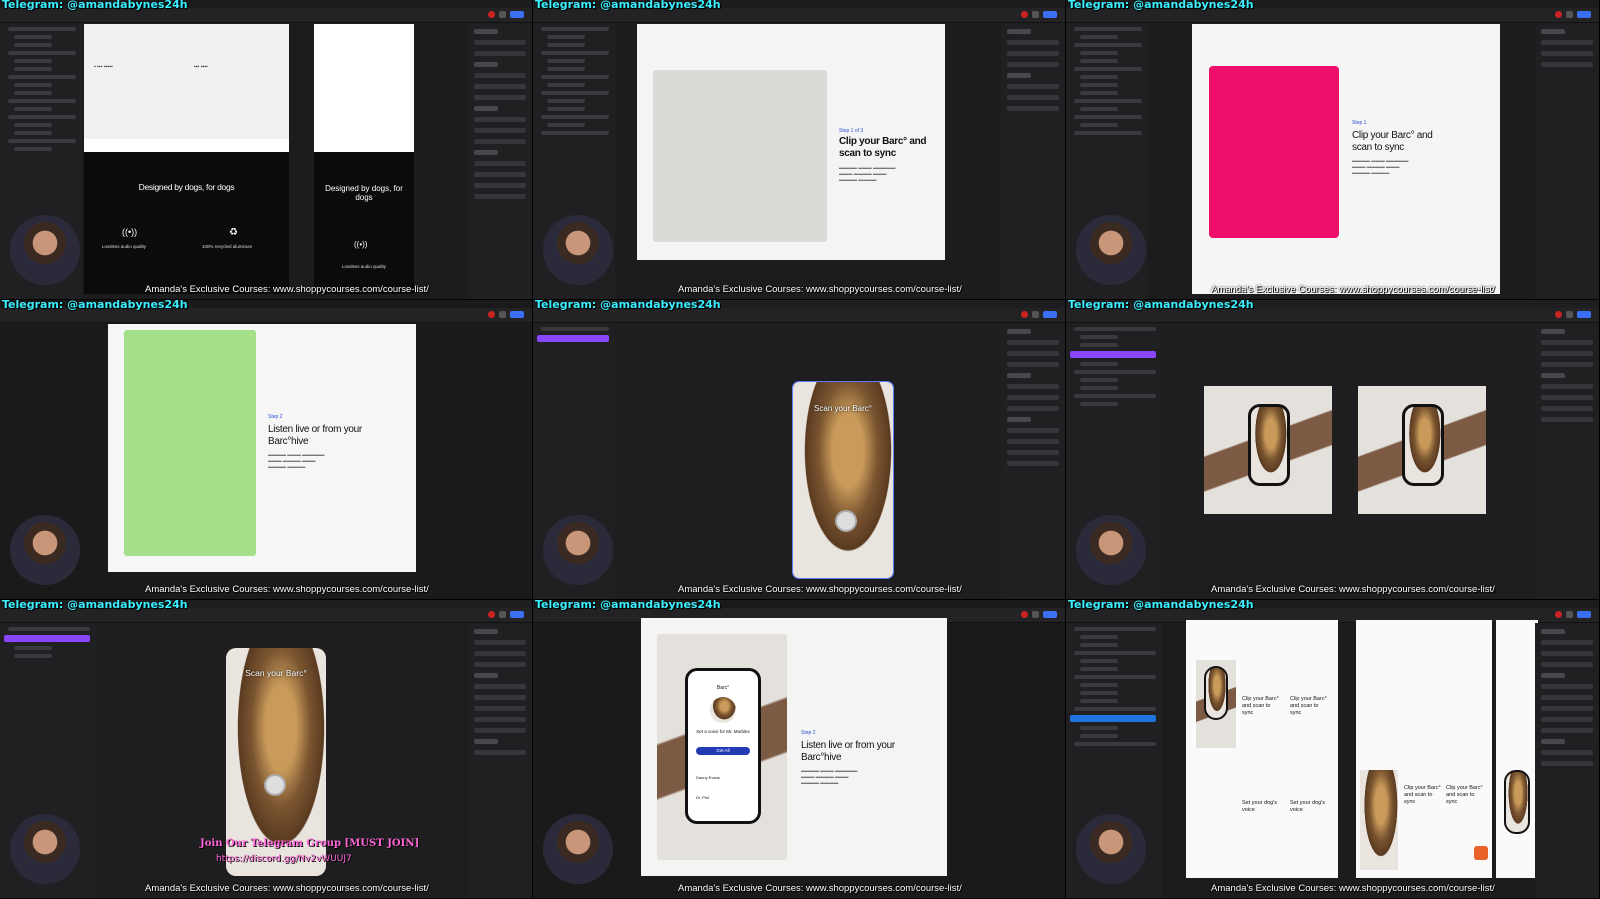 This screenshot has width=1600, height=899. What do you see at coordinates (843, 480) in the screenshot?
I see `phone-frame-canvas: Scan your Barc°` at bounding box center [843, 480].